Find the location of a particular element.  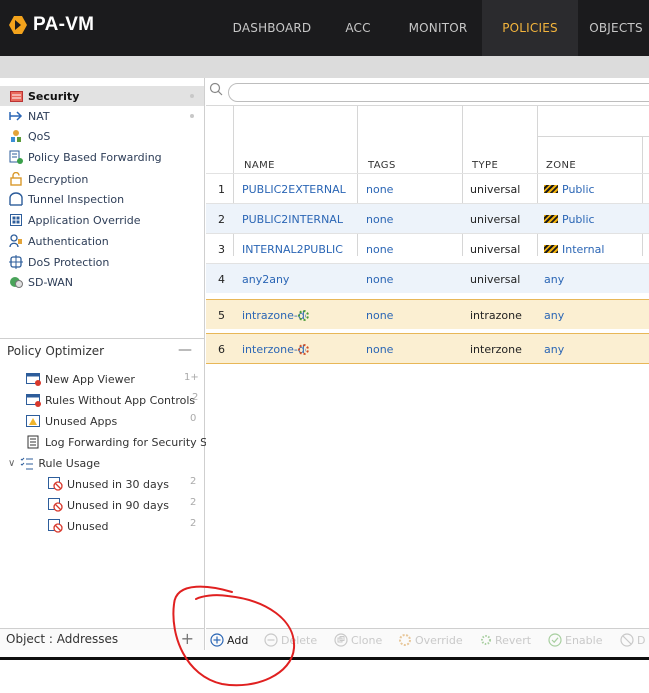

rule-zone: Internal is located at coordinates (574, 249).